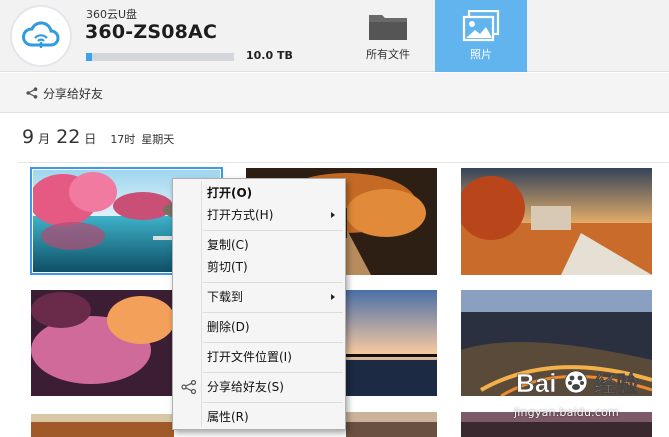 This screenshot has height=437, width=669. What do you see at coordinates (566, 412) in the screenshot?
I see `watermark-url: jingyan.baidu.com` at bounding box center [566, 412].